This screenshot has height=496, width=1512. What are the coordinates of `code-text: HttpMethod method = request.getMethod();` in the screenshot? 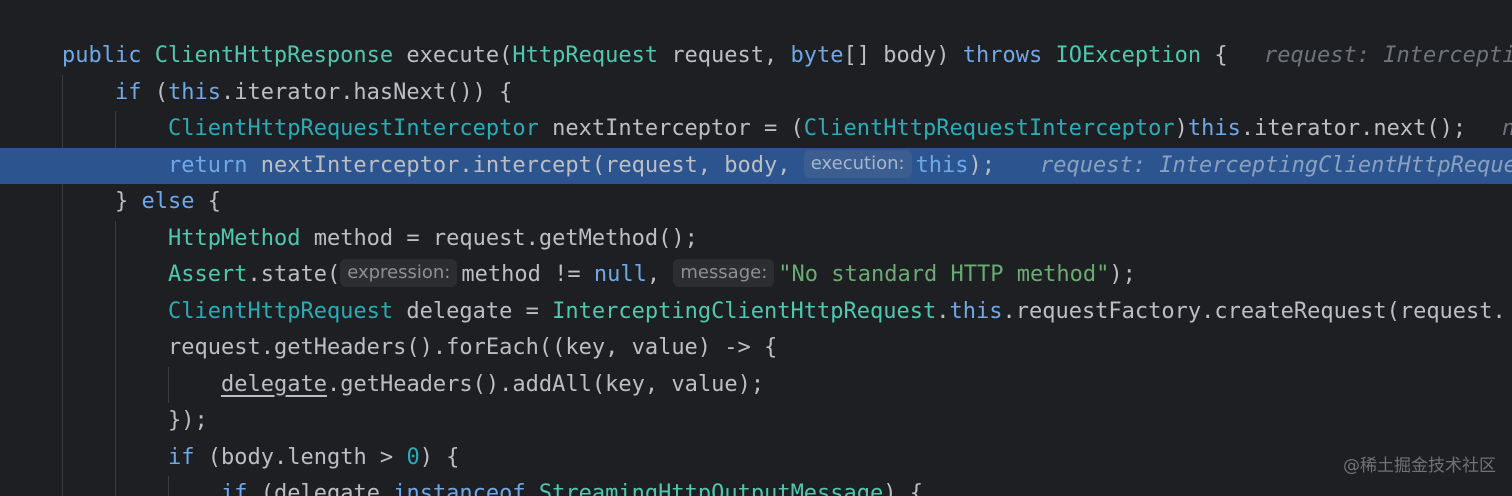 It's located at (433, 238).